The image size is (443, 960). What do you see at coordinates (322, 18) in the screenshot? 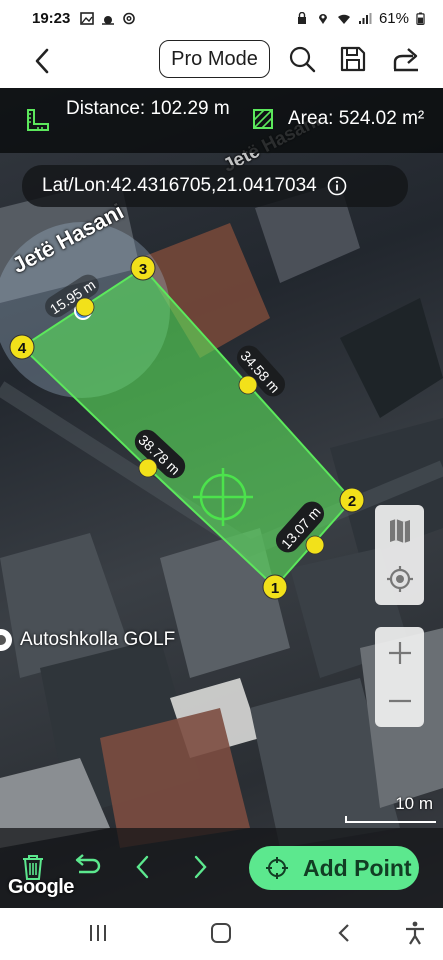
I see `location-icon` at bounding box center [322, 18].